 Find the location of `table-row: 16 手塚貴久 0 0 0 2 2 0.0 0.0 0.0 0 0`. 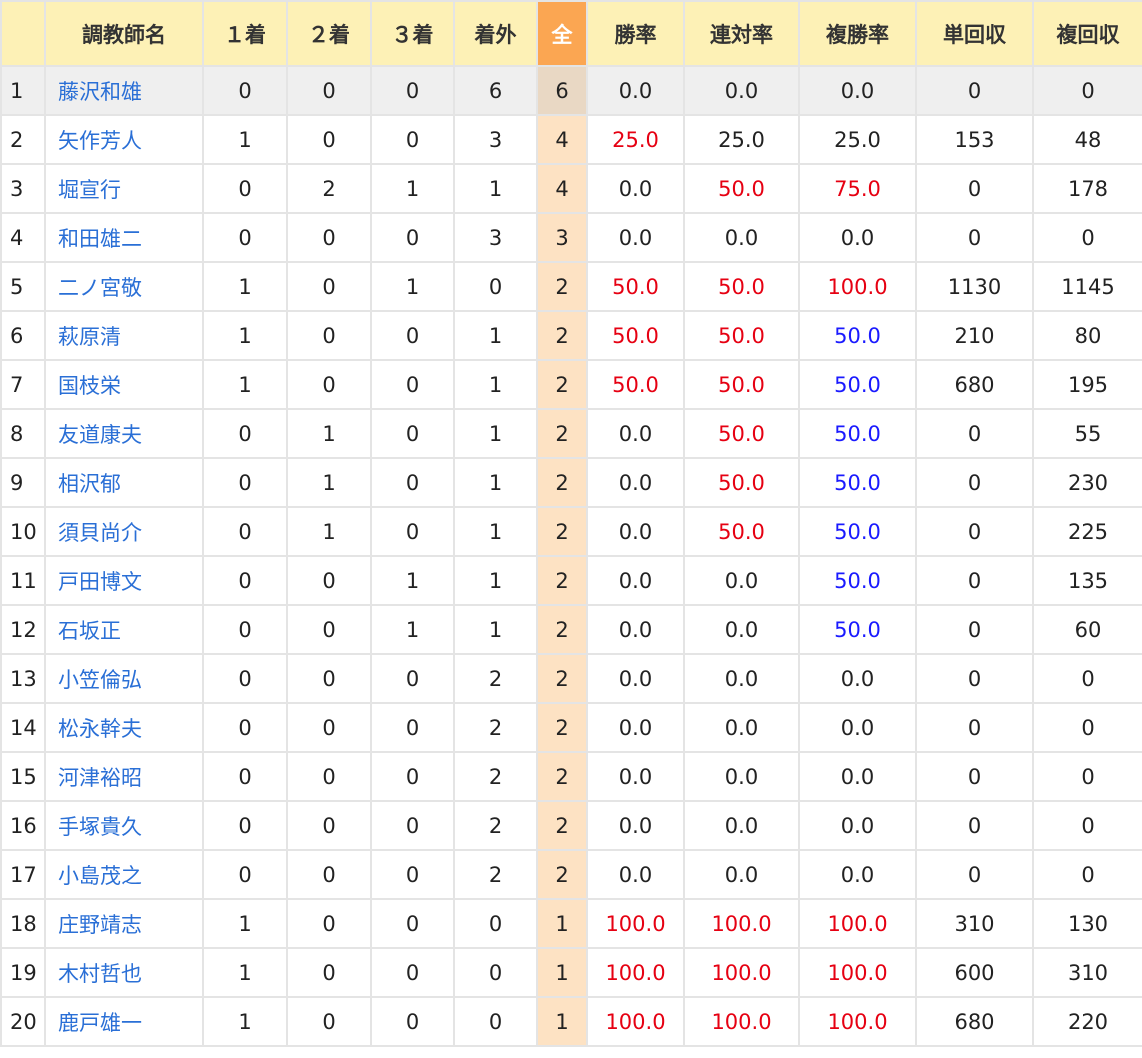

table-row: 16 手塚貴久 0 0 0 2 2 0.0 0.0 0.0 0 0 is located at coordinates (571, 825).